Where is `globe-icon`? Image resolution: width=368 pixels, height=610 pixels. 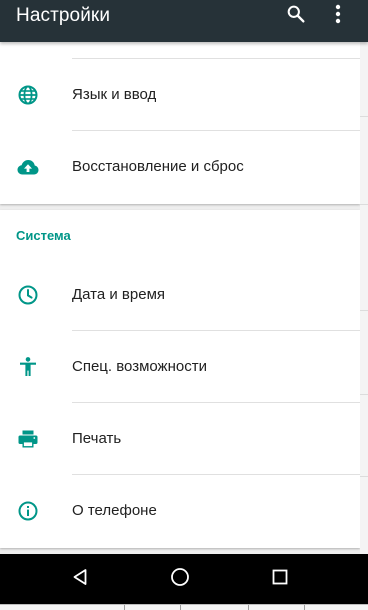
globe-icon is located at coordinates (28, 95).